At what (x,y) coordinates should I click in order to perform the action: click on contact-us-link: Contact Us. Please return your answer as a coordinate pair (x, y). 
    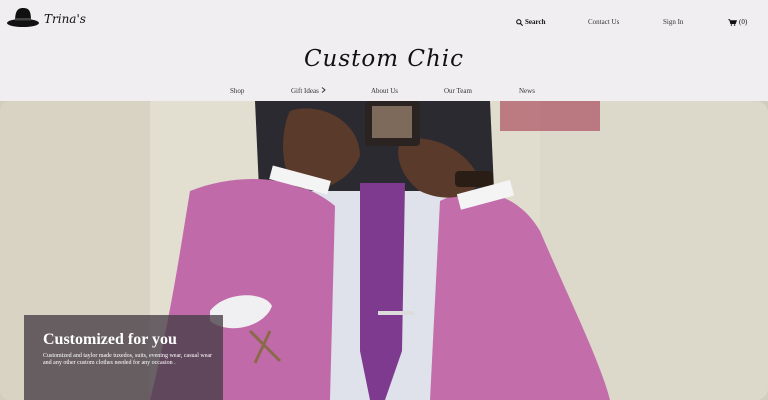
    Looking at the image, I should click on (603, 22).